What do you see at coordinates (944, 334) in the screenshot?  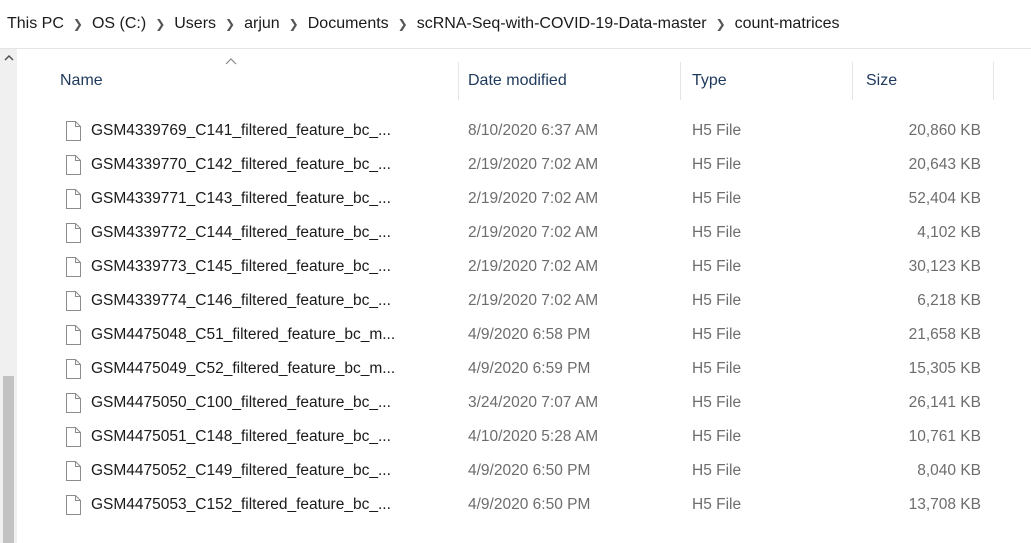 I see `file-size: 21,658 KB` at bounding box center [944, 334].